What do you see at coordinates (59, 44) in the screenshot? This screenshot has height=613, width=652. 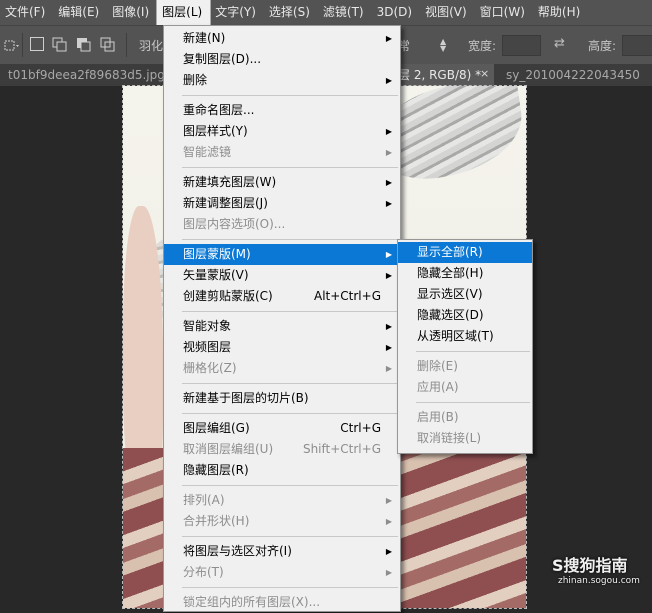 I see `add-to-selection-icon` at bounding box center [59, 44].